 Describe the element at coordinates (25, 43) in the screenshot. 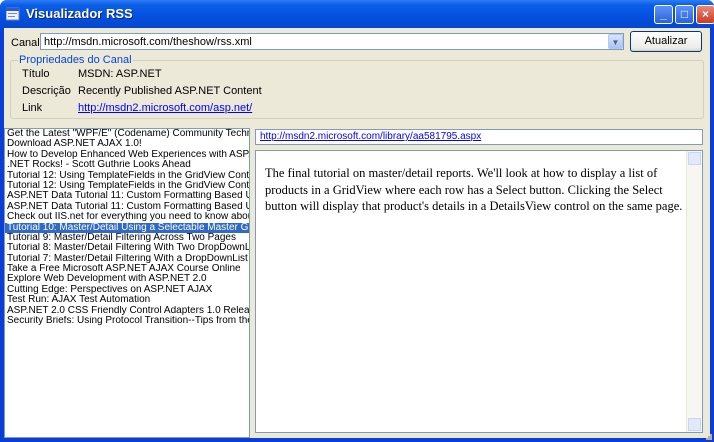

I see `canal-label: Canal` at that location.